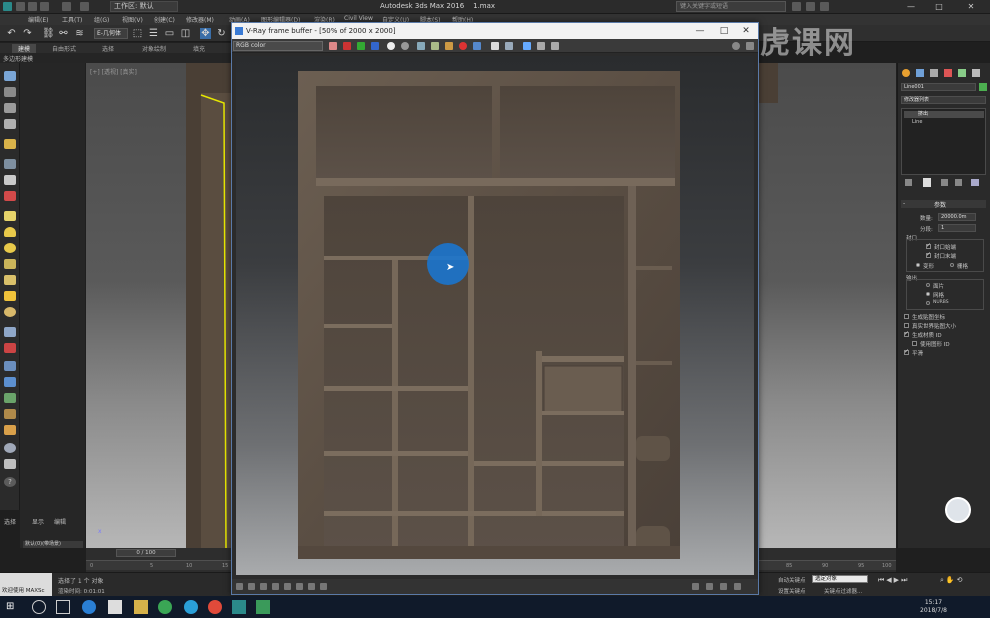 The image size is (990, 618). I want to click on account-icon, so click(824, 6).